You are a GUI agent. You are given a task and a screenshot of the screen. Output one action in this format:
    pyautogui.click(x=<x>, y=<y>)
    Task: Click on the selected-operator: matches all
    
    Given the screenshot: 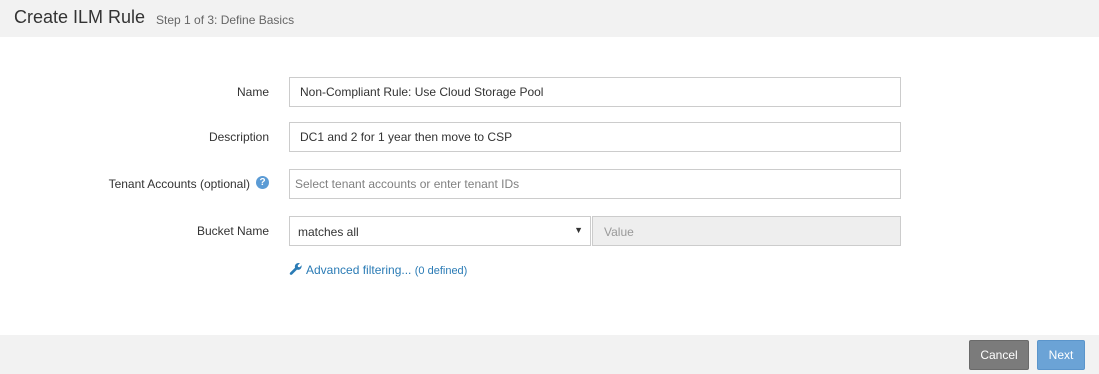 What is the action you would take?
    pyautogui.click(x=328, y=232)
    